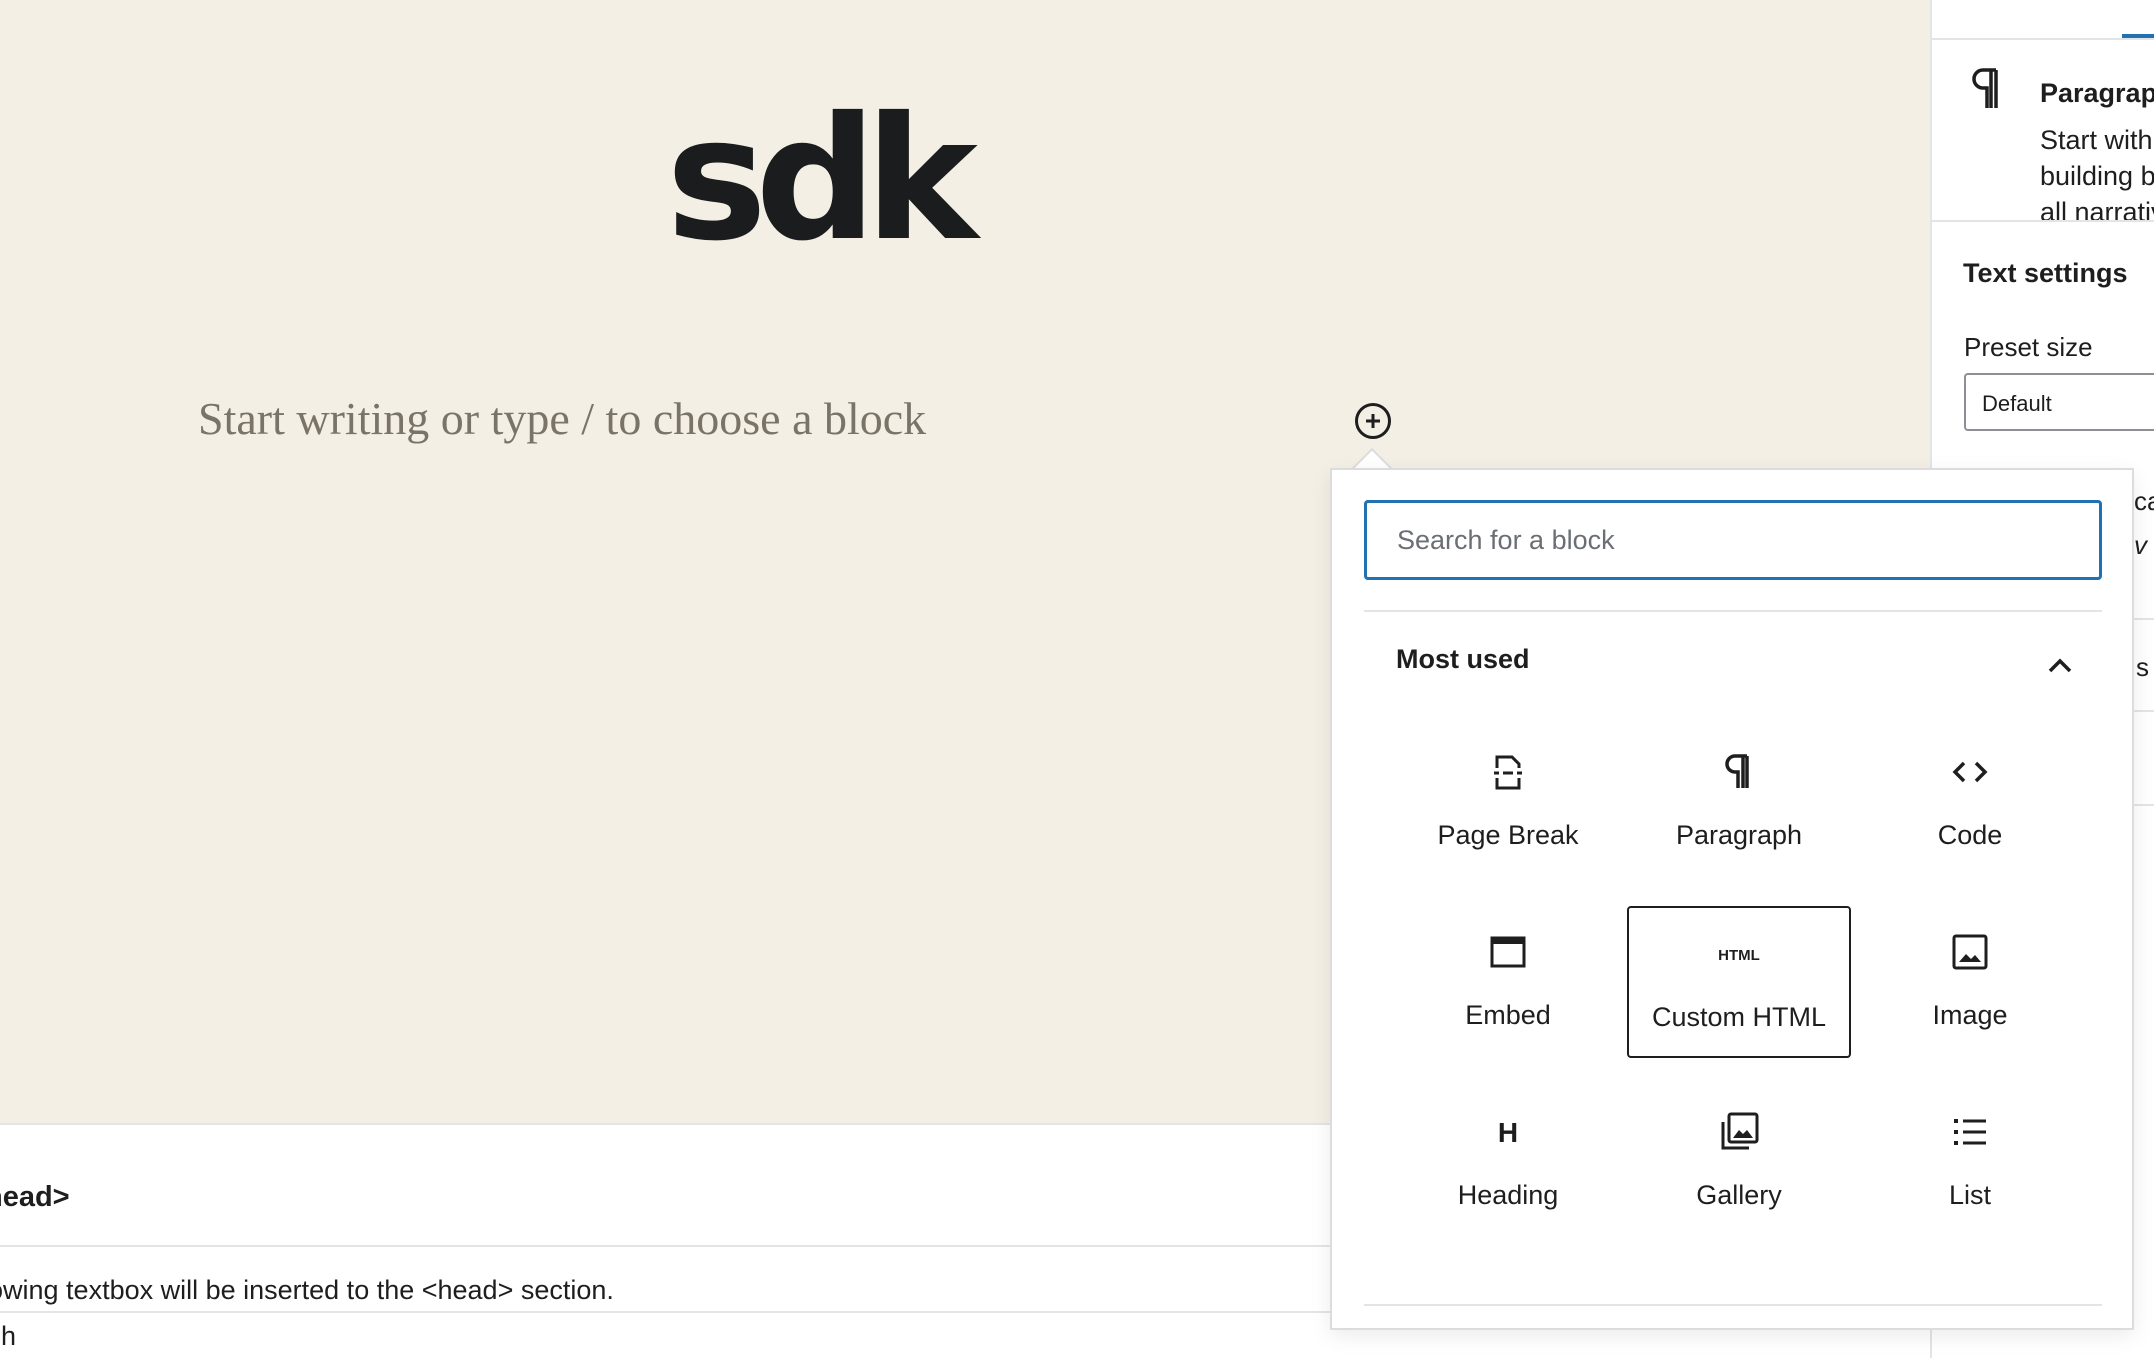 The height and width of the screenshot is (1360, 2154). What do you see at coordinates (1970, 835) in the screenshot?
I see `block-item-label: Code` at bounding box center [1970, 835].